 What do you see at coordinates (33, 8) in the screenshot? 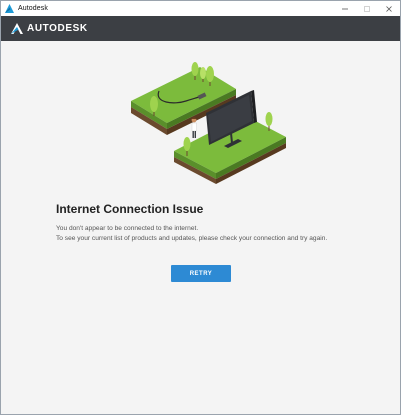
I see `window-title: Autodesk` at bounding box center [33, 8].